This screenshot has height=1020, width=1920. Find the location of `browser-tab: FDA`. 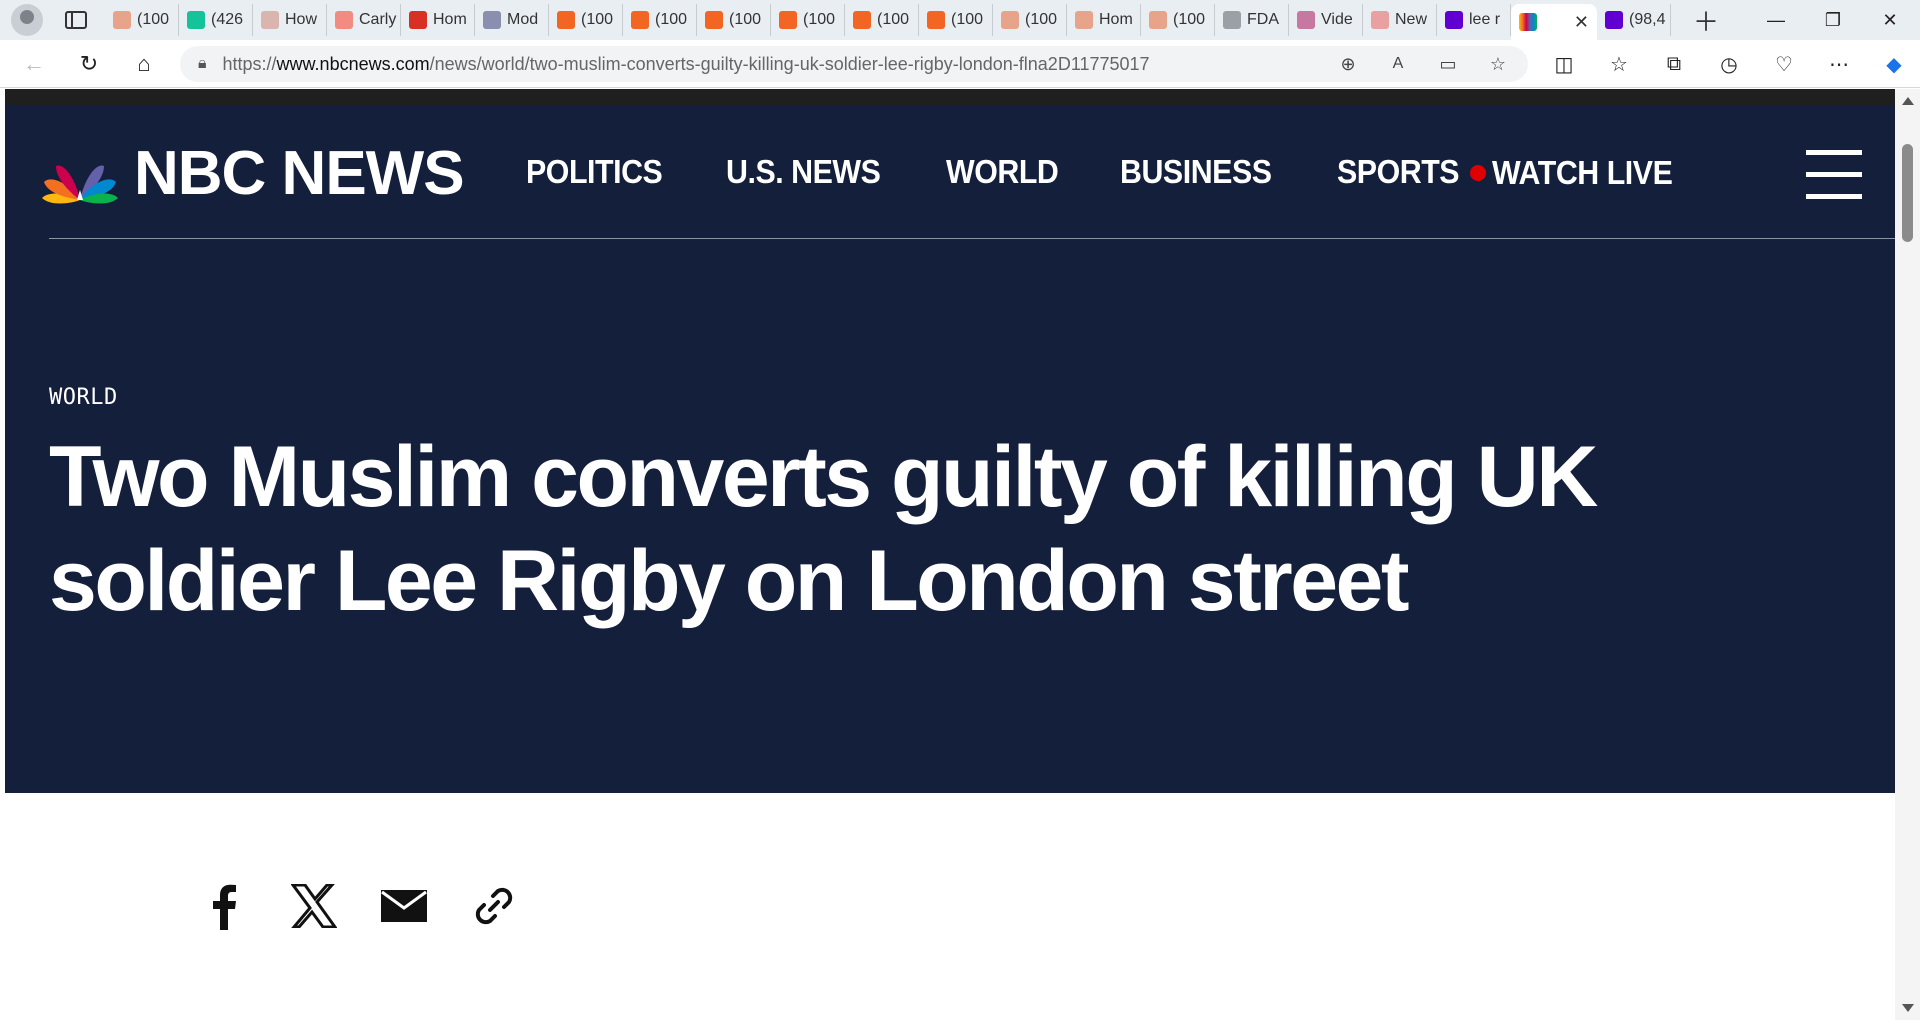

browser-tab: FDA is located at coordinates (1252, 20).